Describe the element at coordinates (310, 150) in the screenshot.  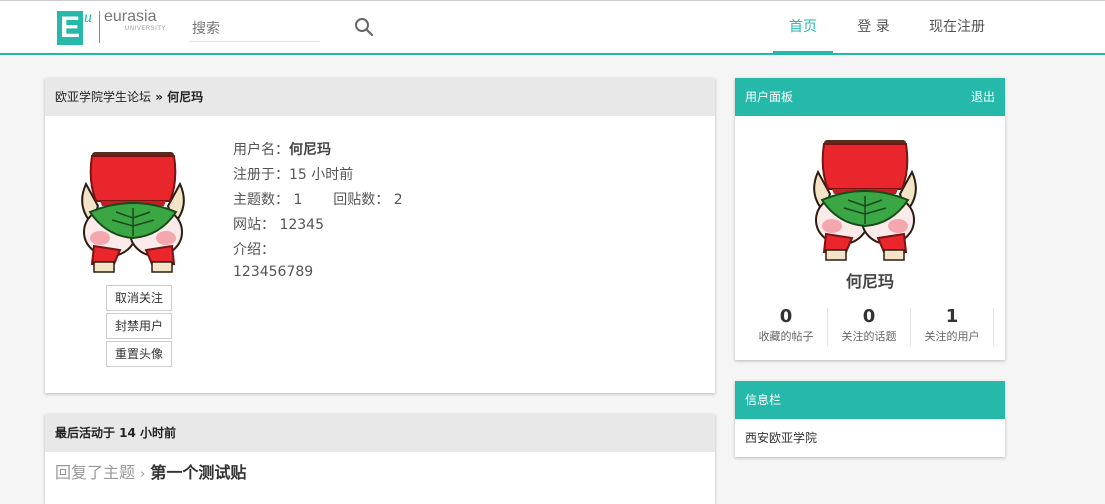
I see `username-value: 何尼玛` at that location.